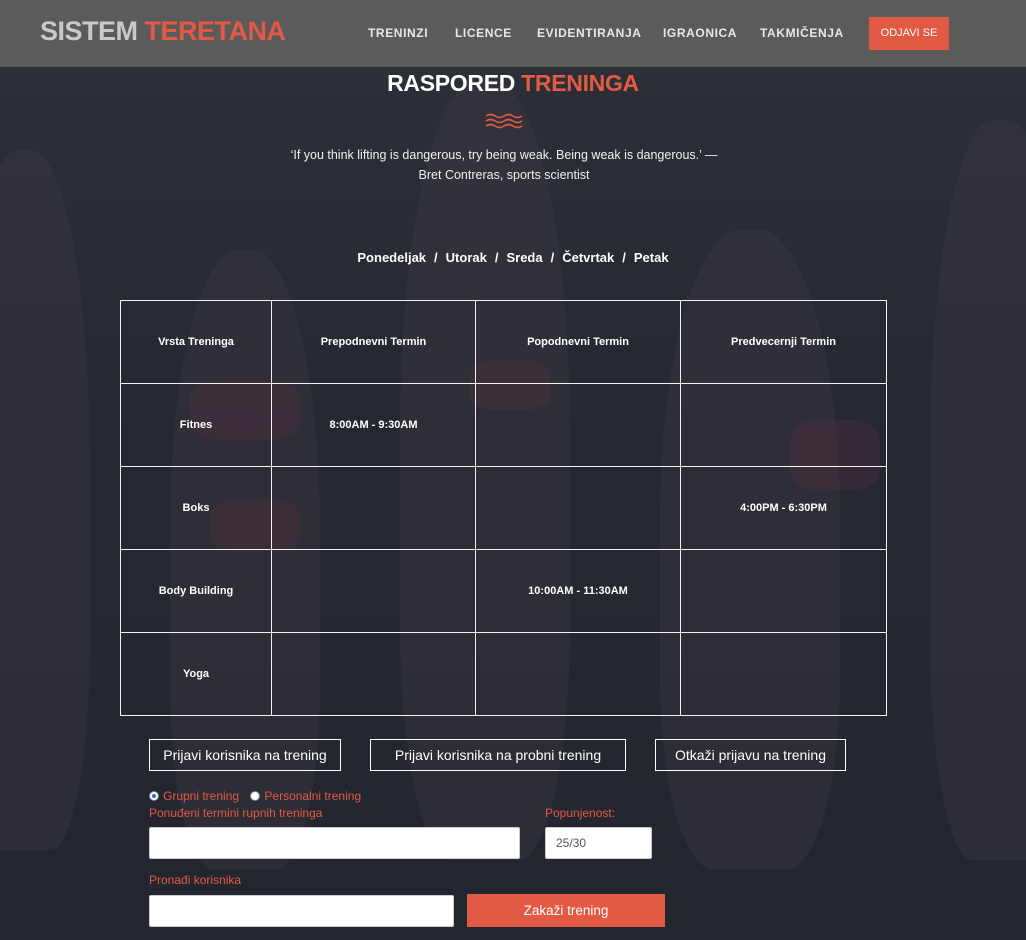  What do you see at coordinates (750, 755) in the screenshot?
I see `cancel-registration-button: Otkaži prijavu na trening` at bounding box center [750, 755].